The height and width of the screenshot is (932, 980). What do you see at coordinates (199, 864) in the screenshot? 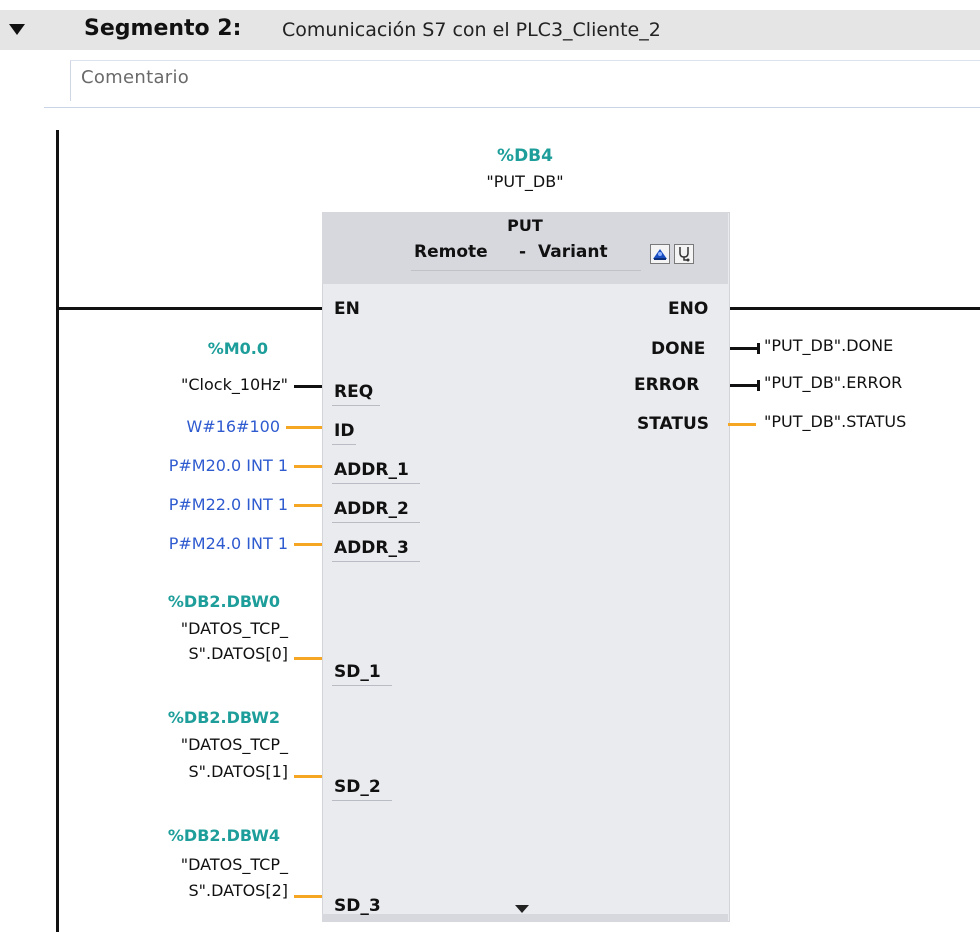
I see `sd-3-symbol-line1: "DATOS_TCP_` at bounding box center [199, 864].